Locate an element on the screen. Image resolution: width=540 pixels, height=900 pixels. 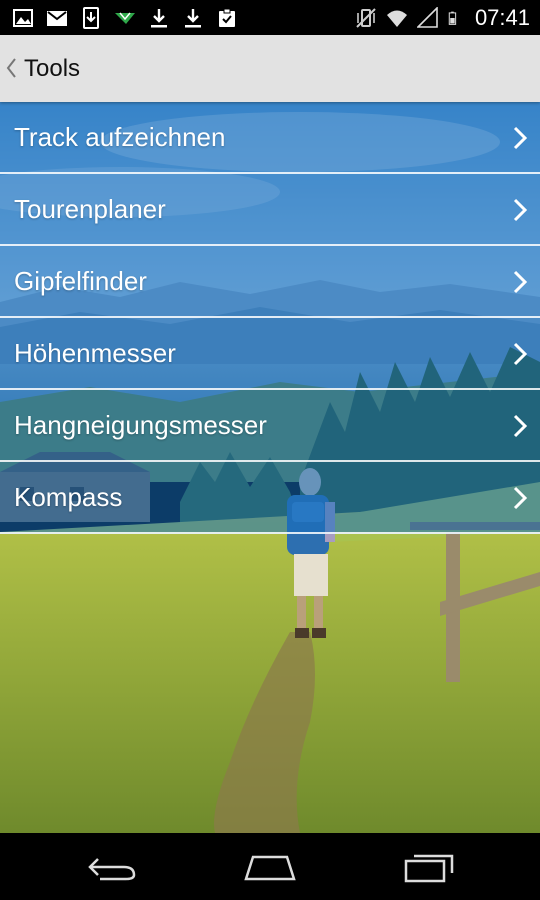
list-item-hoehenmesser: Höhenmesser is located at coordinates (270, 354).